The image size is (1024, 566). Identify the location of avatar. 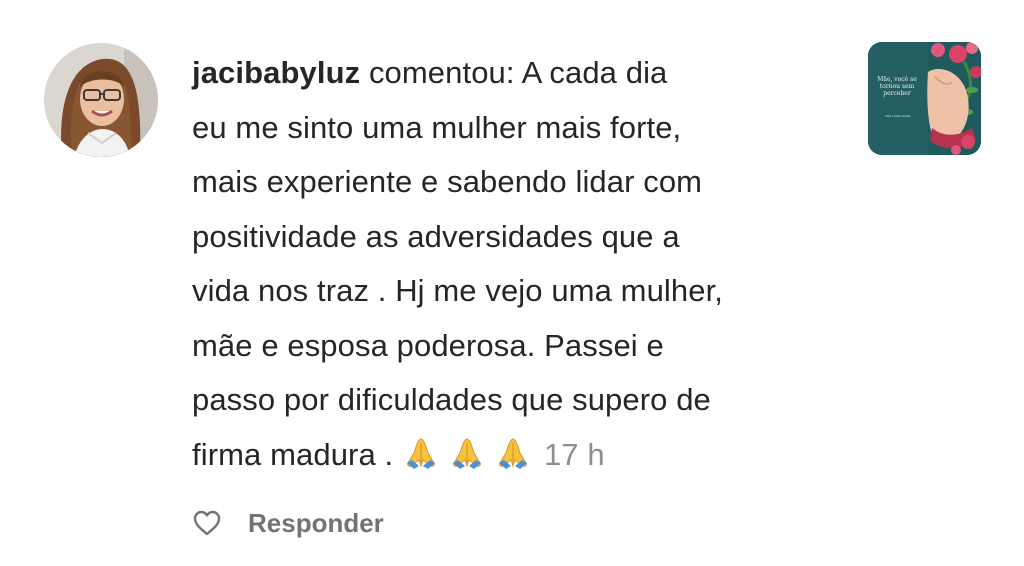
(101, 100).